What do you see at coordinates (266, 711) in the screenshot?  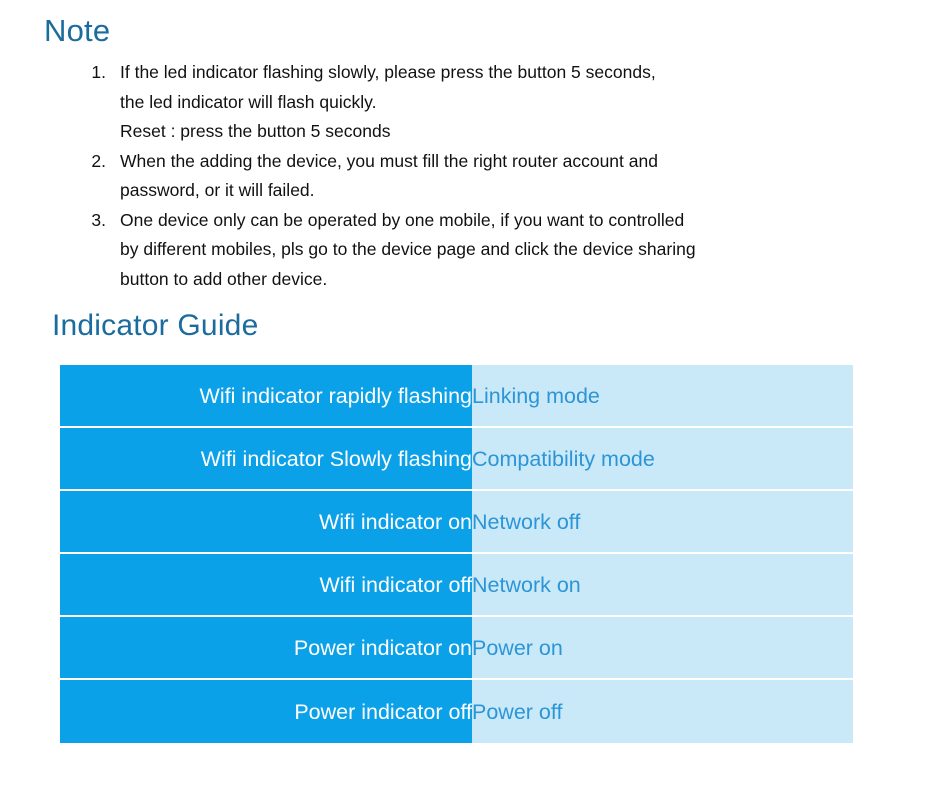 I see `indicator-state-cell: Power indicator off` at bounding box center [266, 711].